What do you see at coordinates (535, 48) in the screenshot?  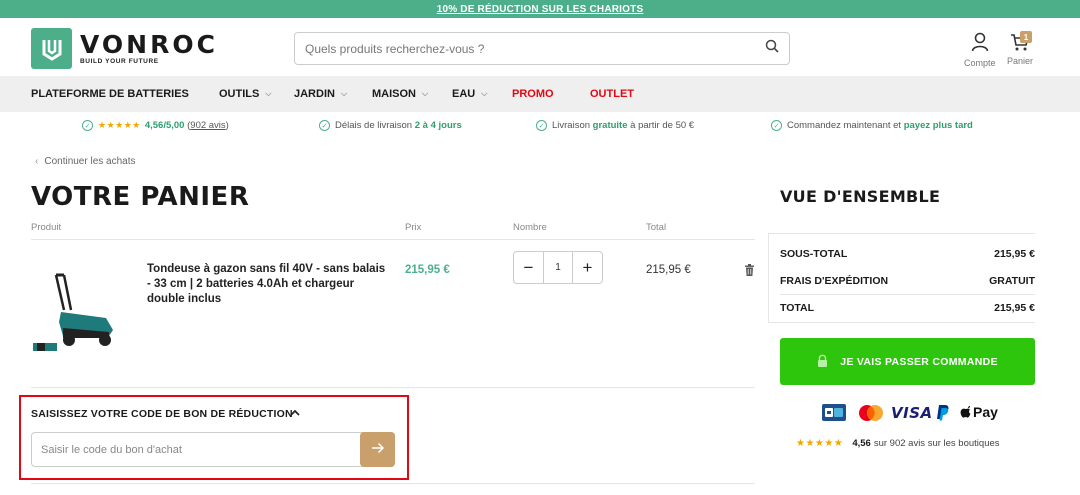 I see `search-input` at bounding box center [535, 48].